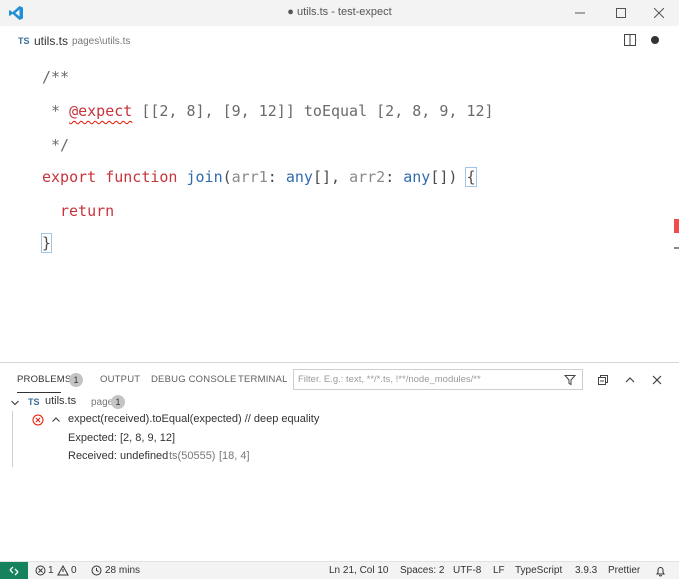 The image size is (679, 579). What do you see at coordinates (51, 41) in the screenshot?
I see `tab-file-name: utils.ts` at bounding box center [51, 41].